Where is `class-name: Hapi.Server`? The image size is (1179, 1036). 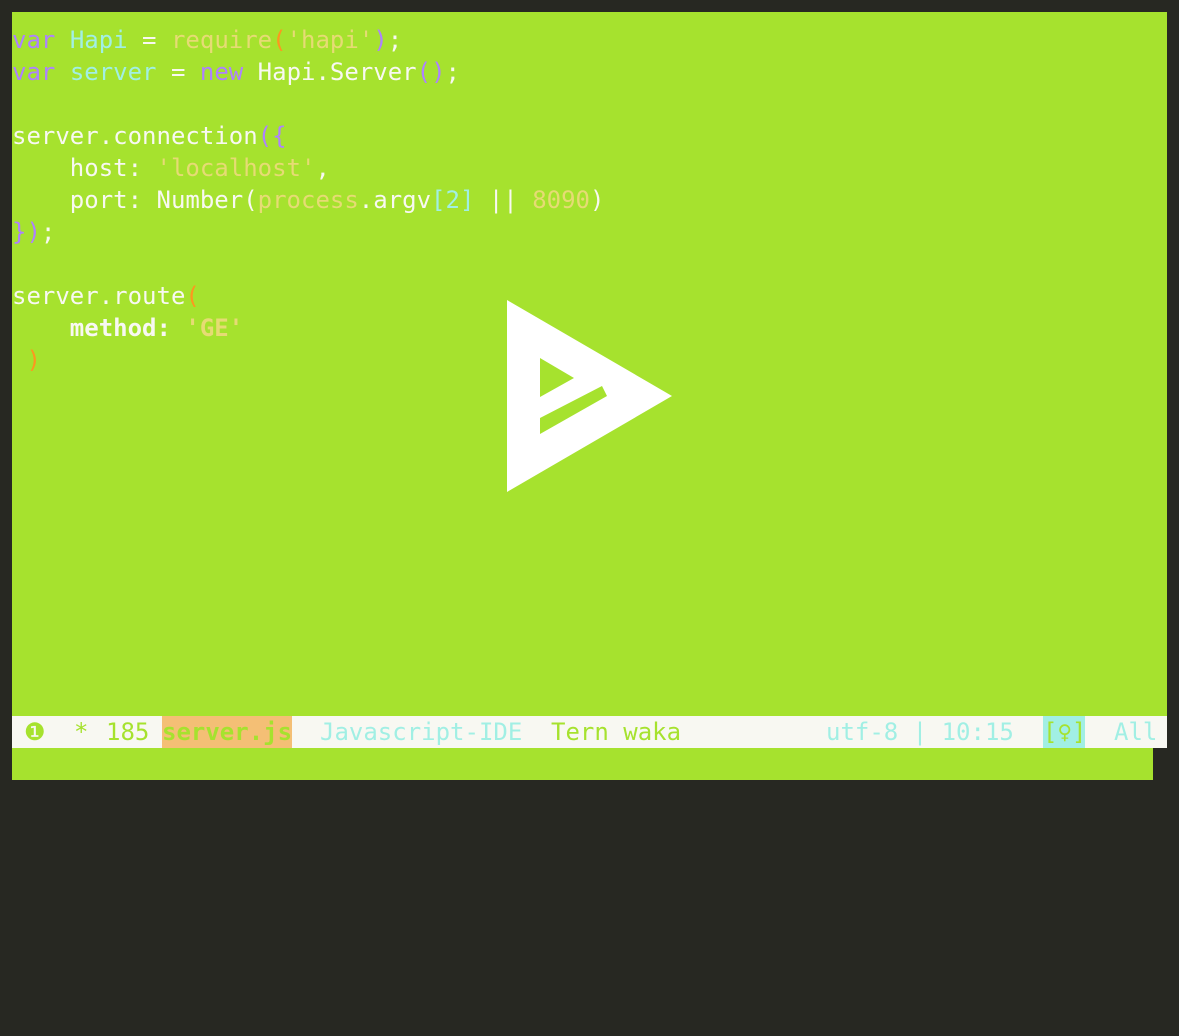 class-name: Hapi.Server is located at coordinates (330, 72).